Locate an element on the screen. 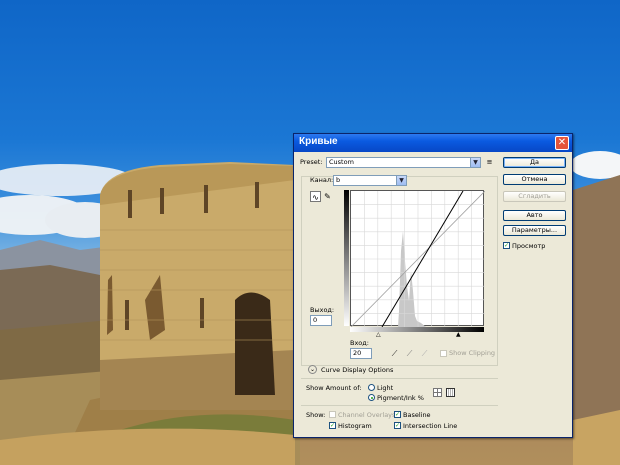 The width and height of the screenshot is (620, 465). white-slider-triangle: △ is located at coordinates (378, 334).